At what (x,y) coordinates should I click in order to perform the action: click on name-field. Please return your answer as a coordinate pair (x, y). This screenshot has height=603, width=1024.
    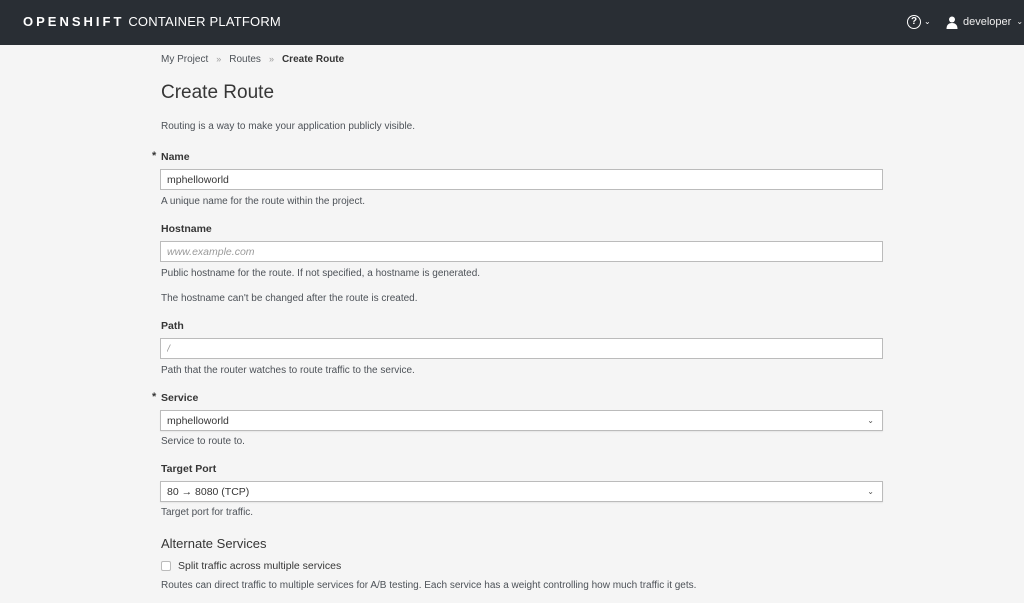
    Looking at the image, I should click on (521, 179).